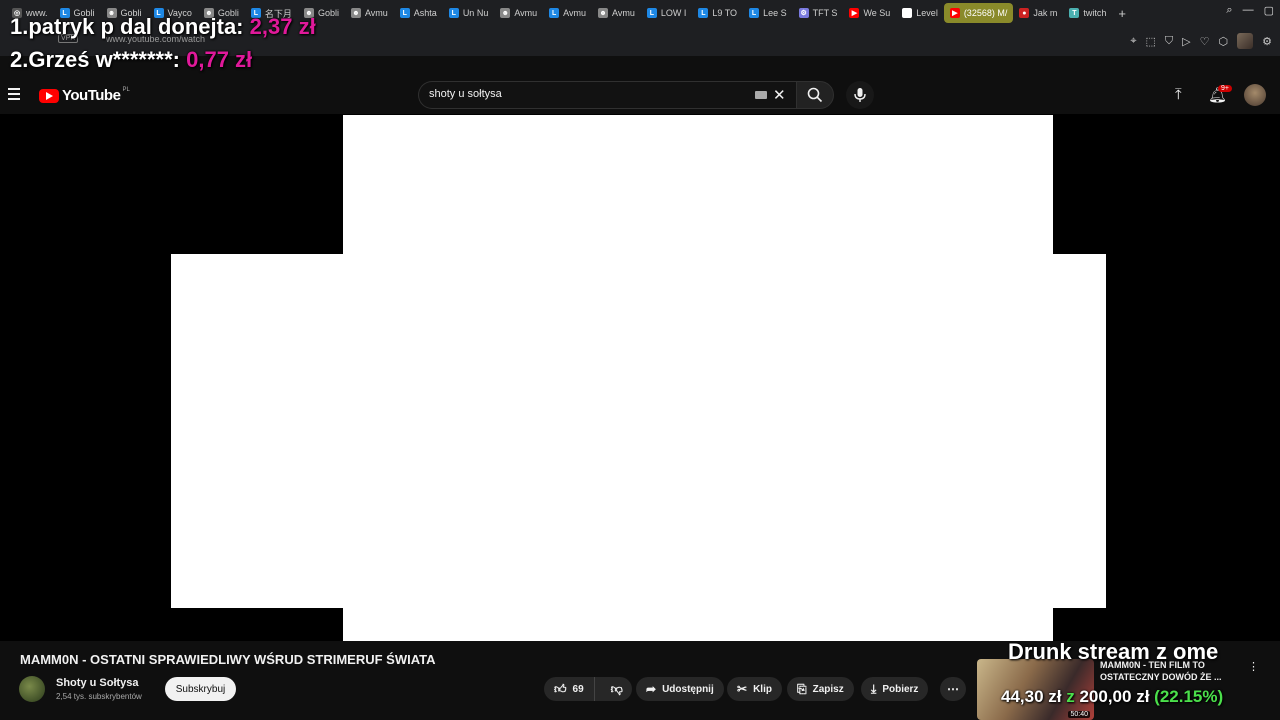 The height and width of the screenshot is (720, 1280). I want to click on donation-rank: 2., so click(19, 59).